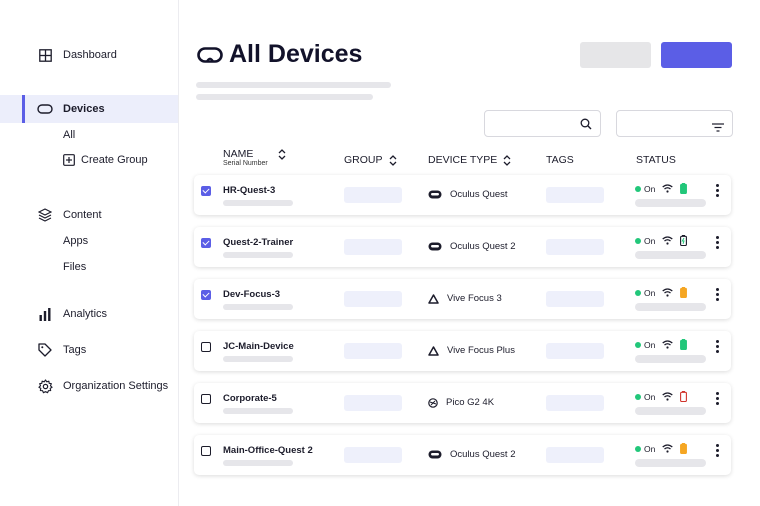 The height and width of the screenshot is (506, 760). I want to click on sidebar-subitem-all: All, so click(69, 135).